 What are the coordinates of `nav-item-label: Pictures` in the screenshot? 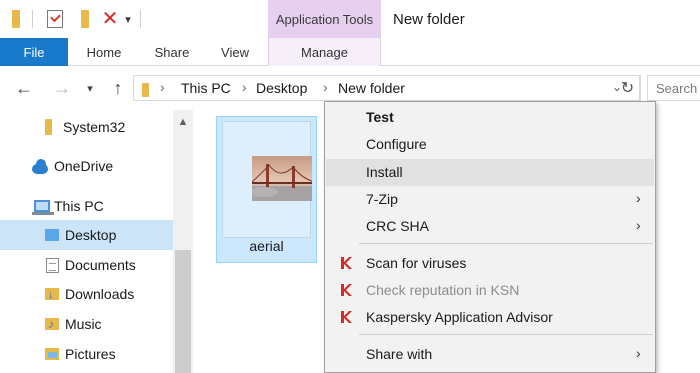 It's located at (90, 354).